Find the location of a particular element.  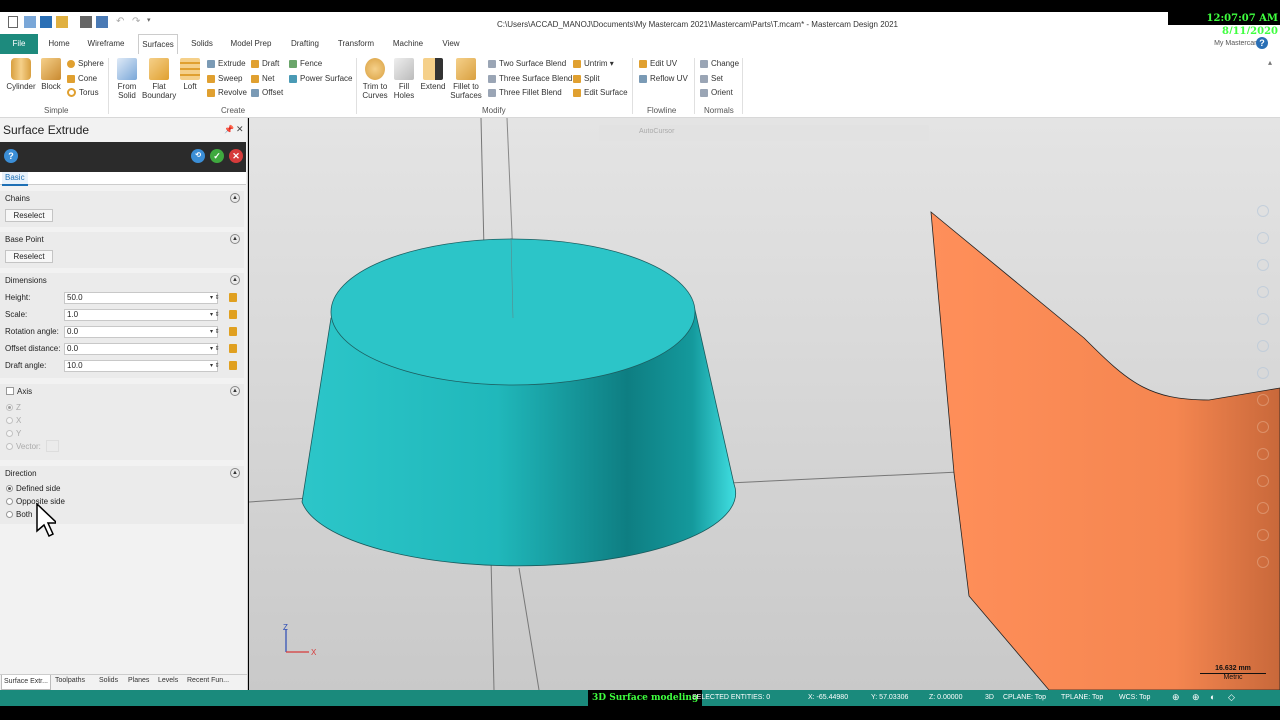

block-button: Block is located at coordinates (51, 74).